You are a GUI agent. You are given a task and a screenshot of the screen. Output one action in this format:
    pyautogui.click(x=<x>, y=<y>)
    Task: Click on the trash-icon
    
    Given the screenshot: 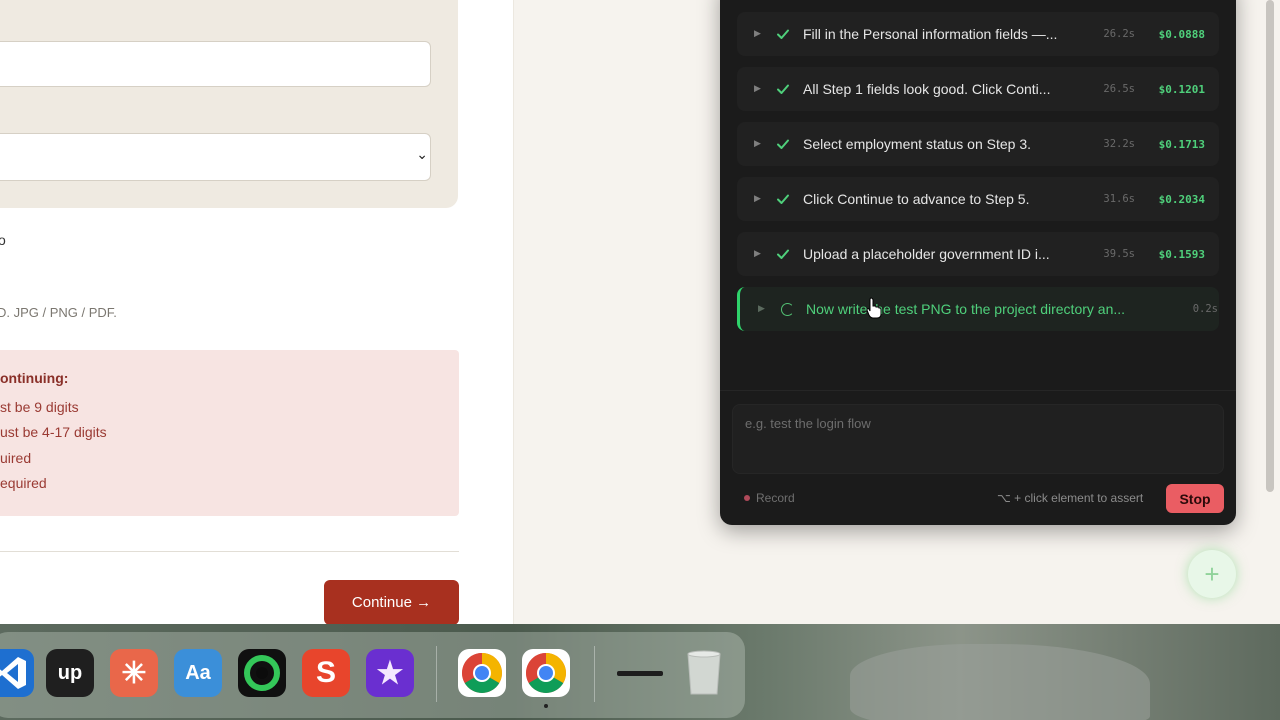 What is the action you would take?
    pyautogui.click(x=704, y=673)
    